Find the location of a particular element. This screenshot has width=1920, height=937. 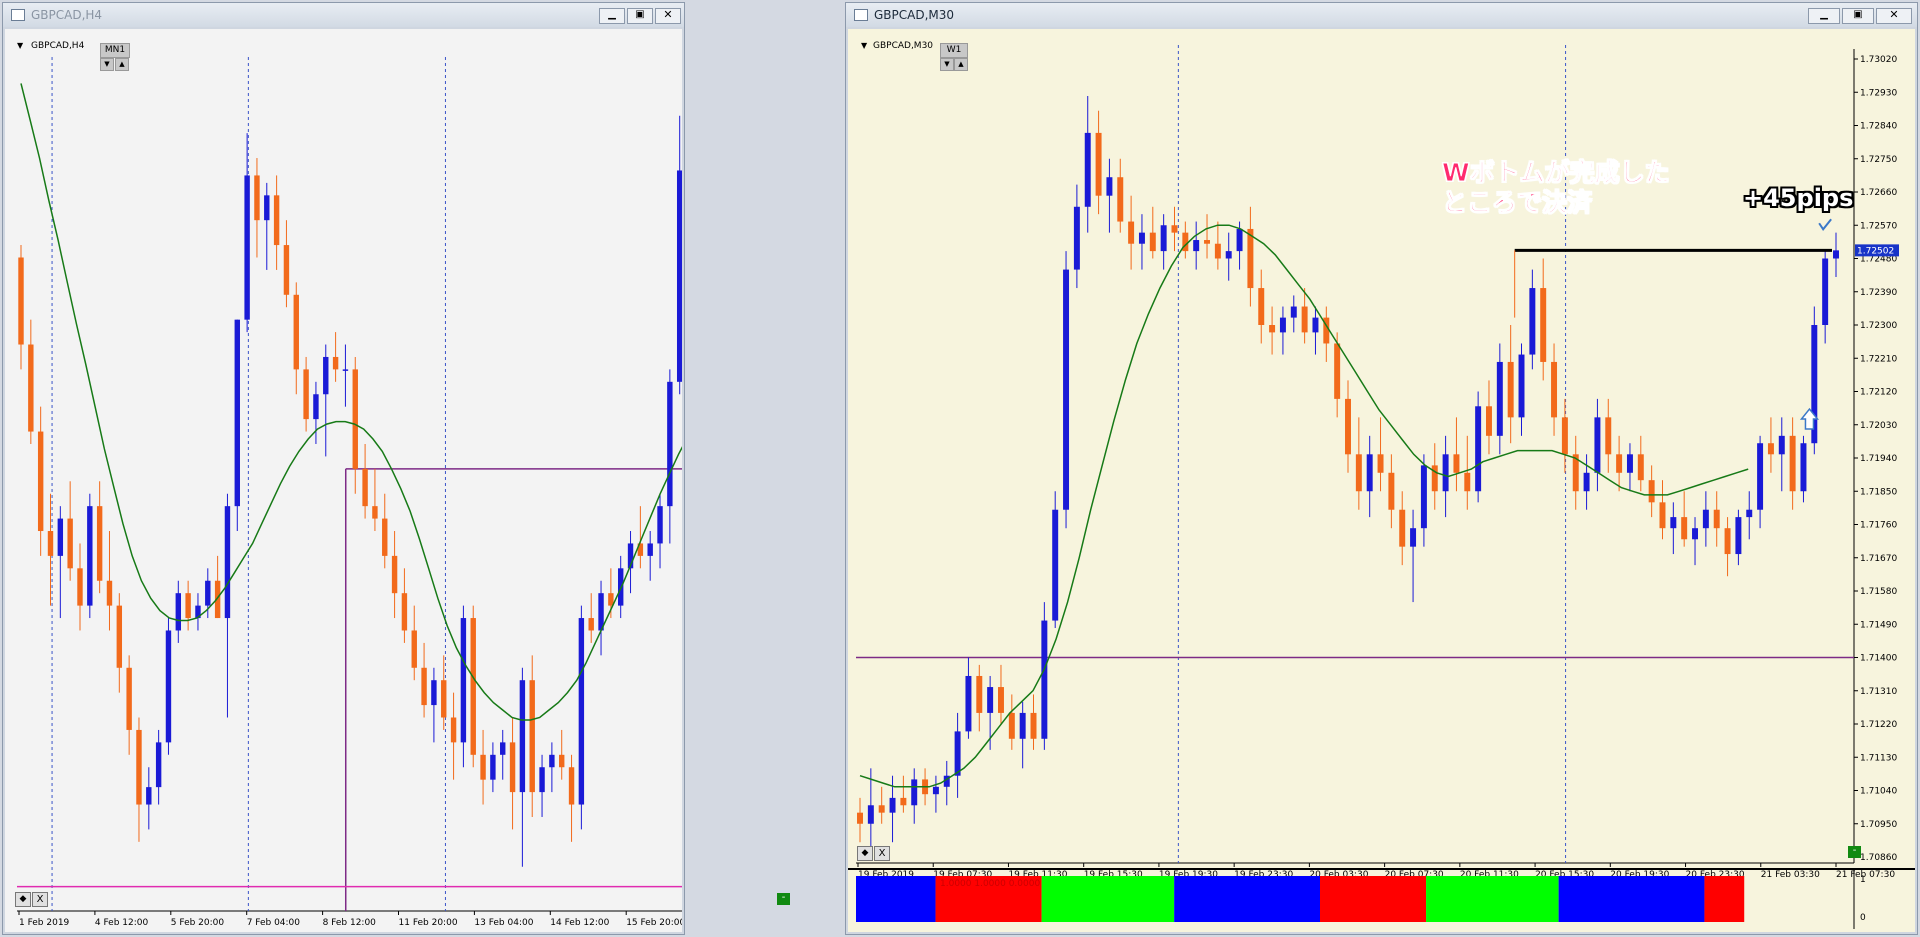

right-scroll-down-button: ▼ is located at coordinates (947, 64).